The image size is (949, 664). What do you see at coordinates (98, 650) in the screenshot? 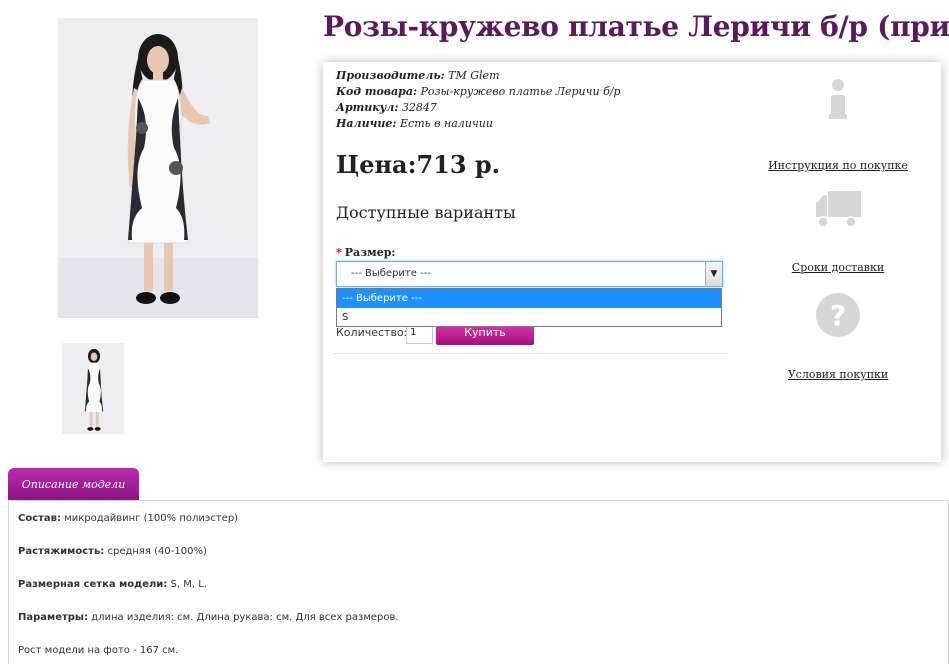
I see `model-height-row: Рост модели на фото - 167 см.` at bounding box center [98, 650].